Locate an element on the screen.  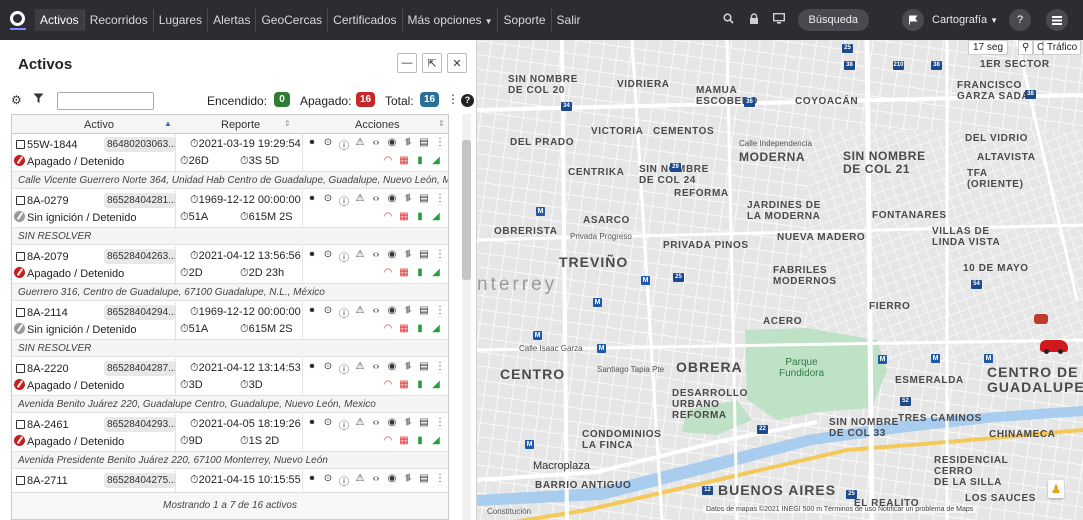
asset-plate: 8A-2711 is located at coordinates (47, 481).